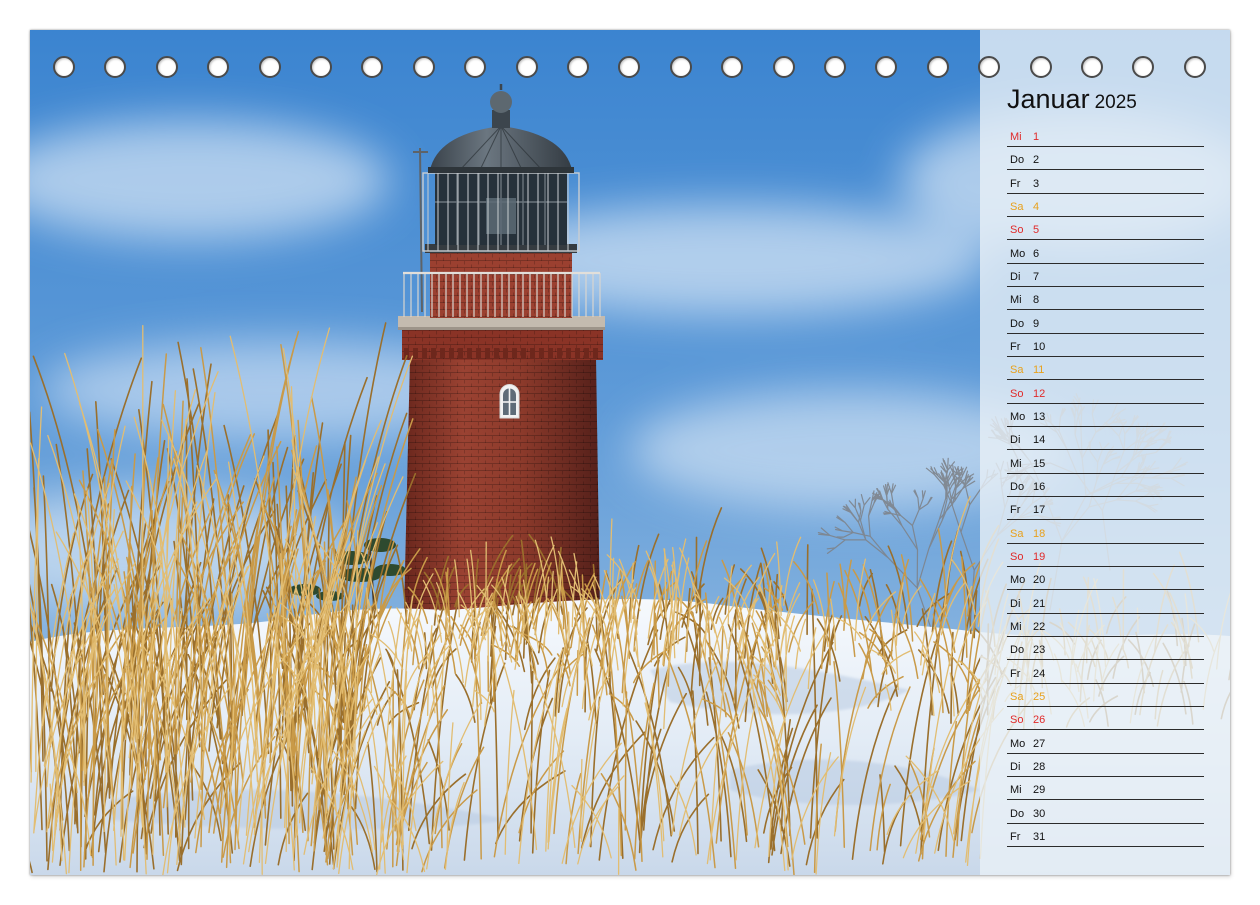 The height and width of the screenshot is (905, 1260). Describe the element at coordinates (1105, 650) in the screenshot. I see `calendar-row: Do 23` at that location.